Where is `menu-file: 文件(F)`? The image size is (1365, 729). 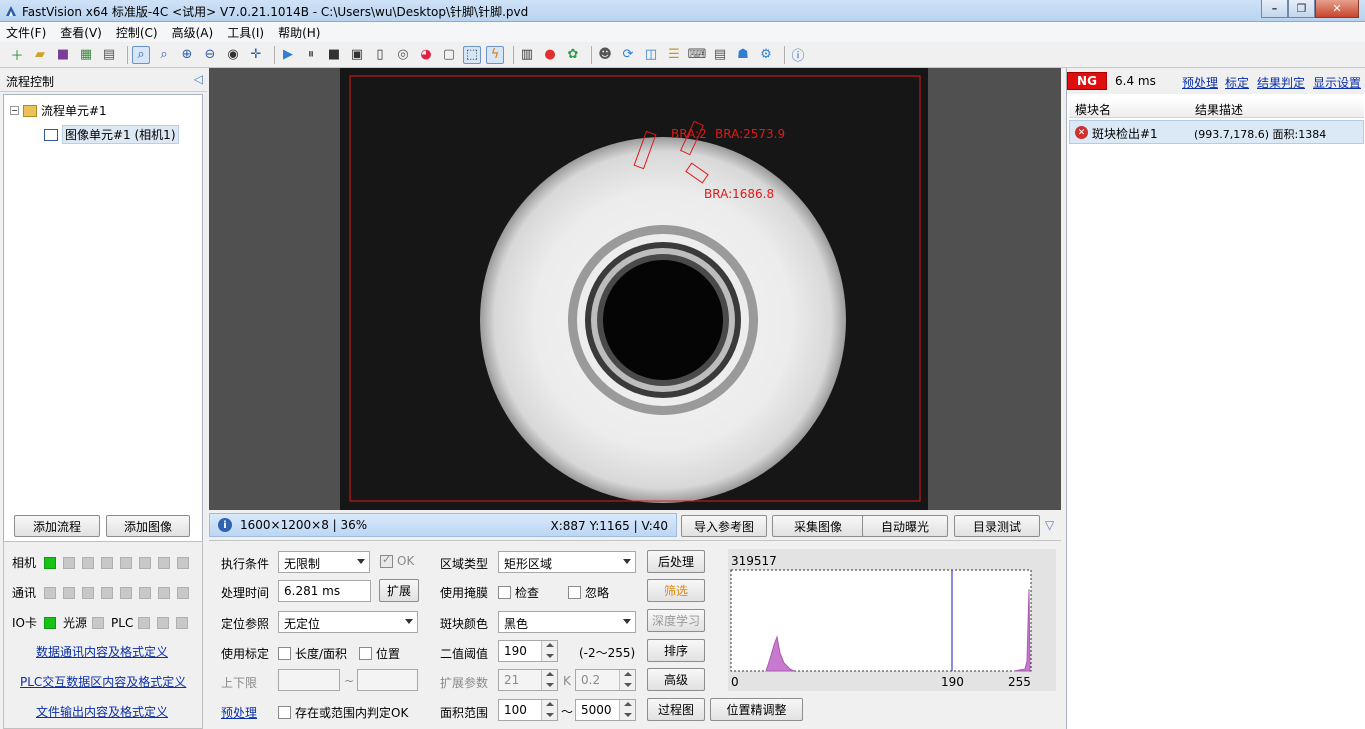
menu-file: 文件(F) is located at coordinates (26, 32).